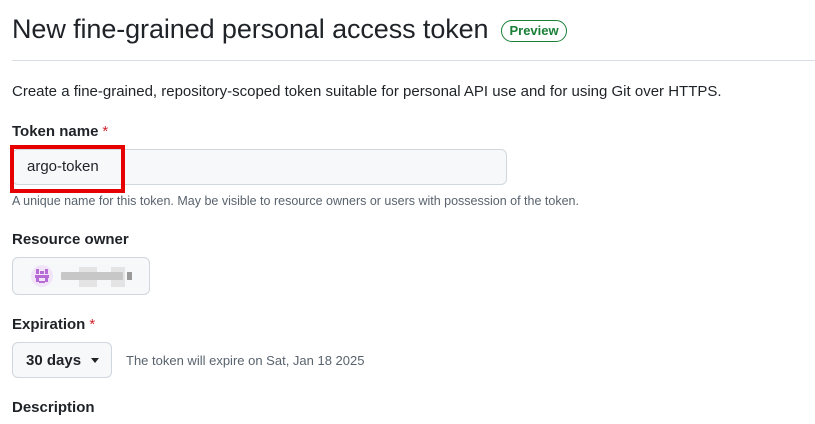 Image resolution: width=815 pixels, height=424 pixels. I want to click on avatar-icon, so click(42, 276).